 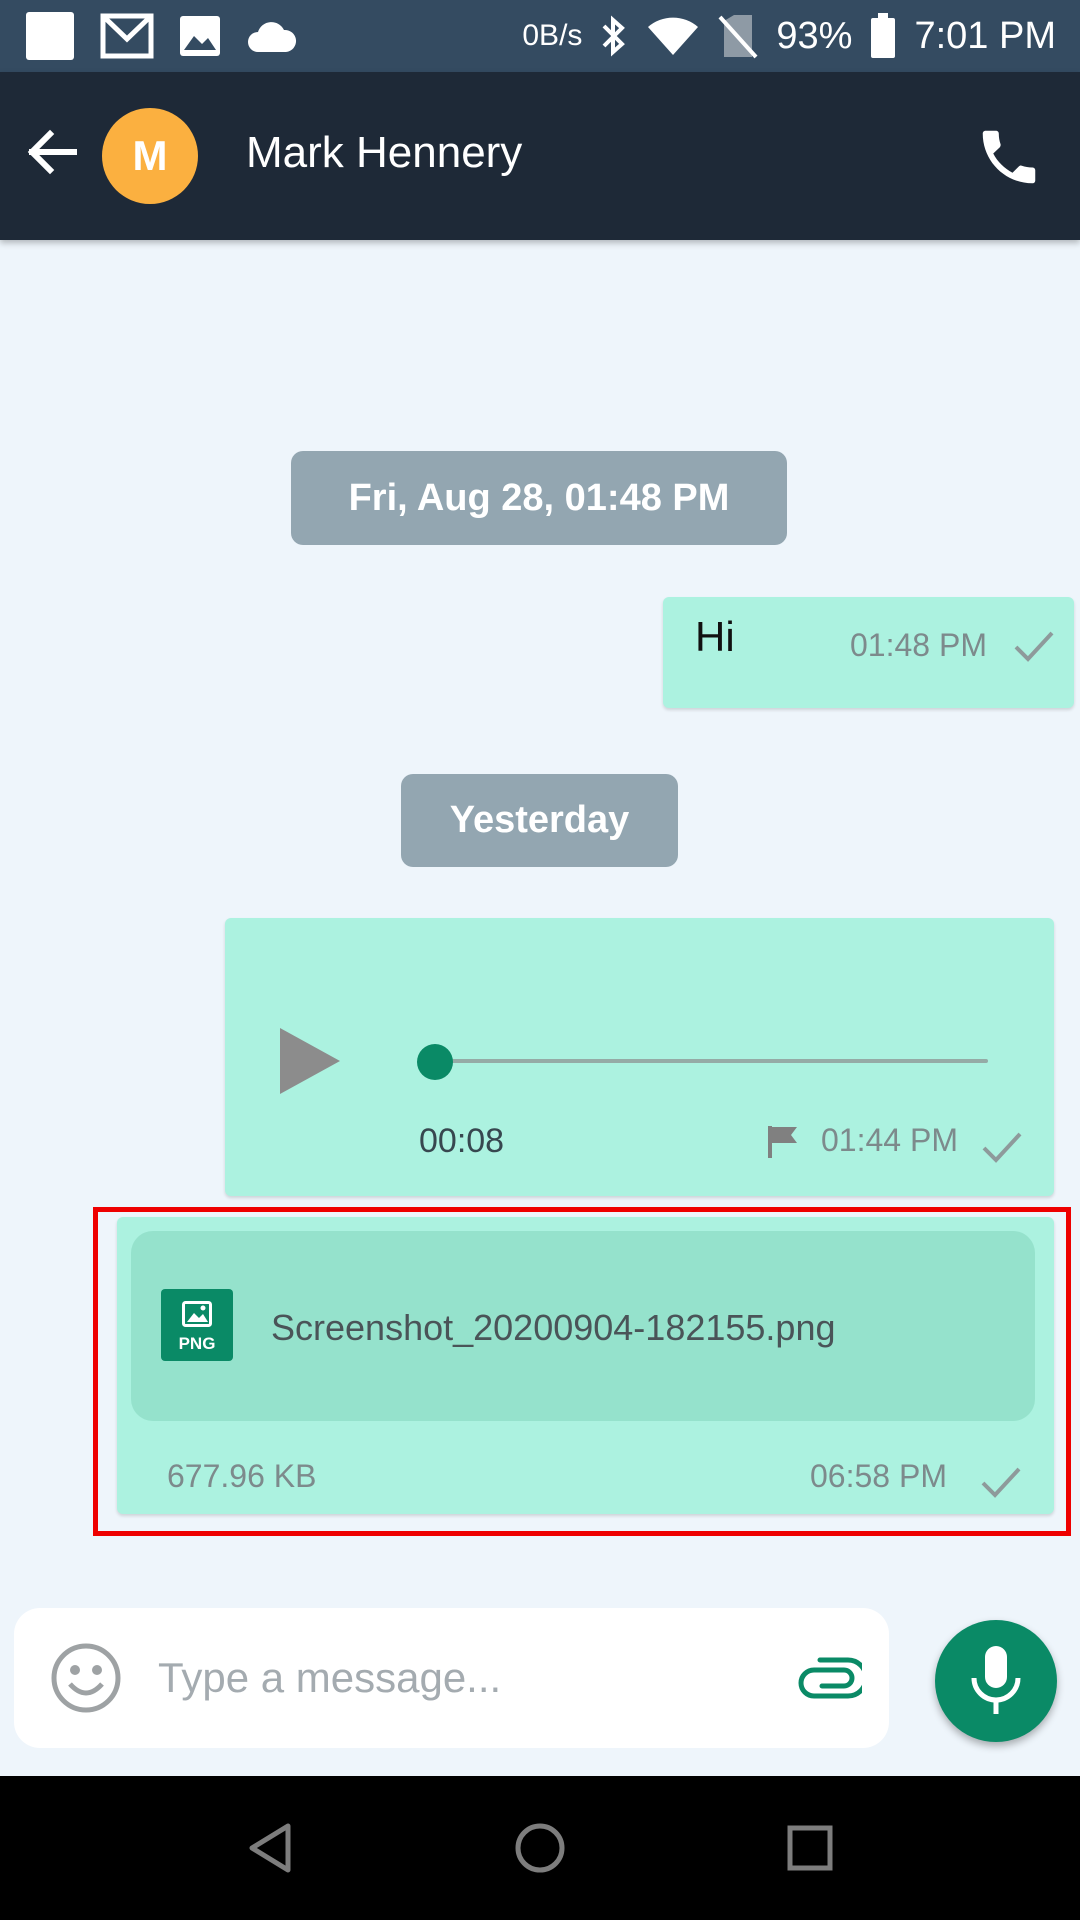 I want to click on net-speed: 0B/s, so click(x=552, y=35).